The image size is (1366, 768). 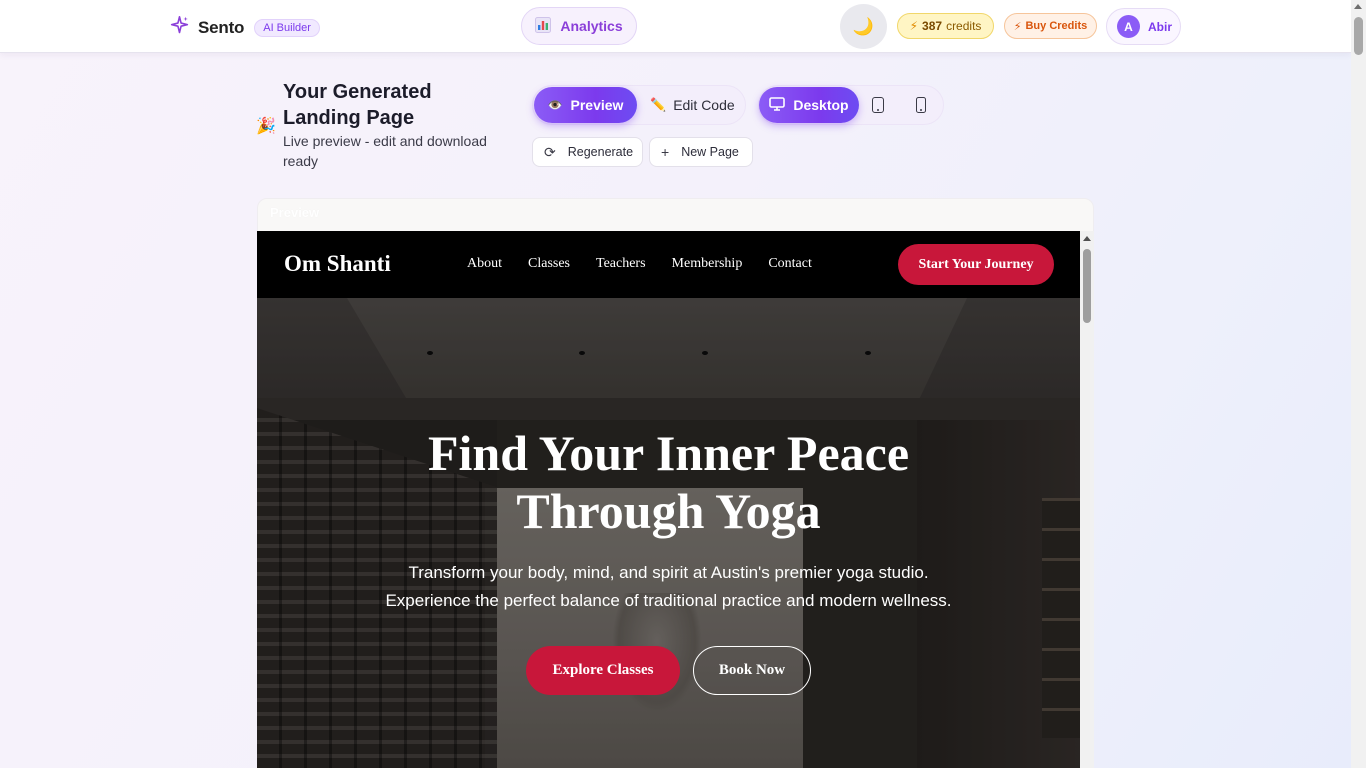 I want to click on scrollbar-thumb, so click(x=1358, y=36).